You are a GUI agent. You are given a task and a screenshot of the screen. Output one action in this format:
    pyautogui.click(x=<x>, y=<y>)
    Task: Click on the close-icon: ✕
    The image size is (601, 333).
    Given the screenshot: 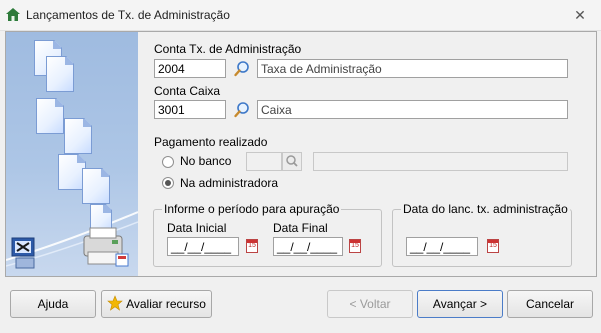 What is the action you would take?
    pyautogui.click(x=580, y=15)
    